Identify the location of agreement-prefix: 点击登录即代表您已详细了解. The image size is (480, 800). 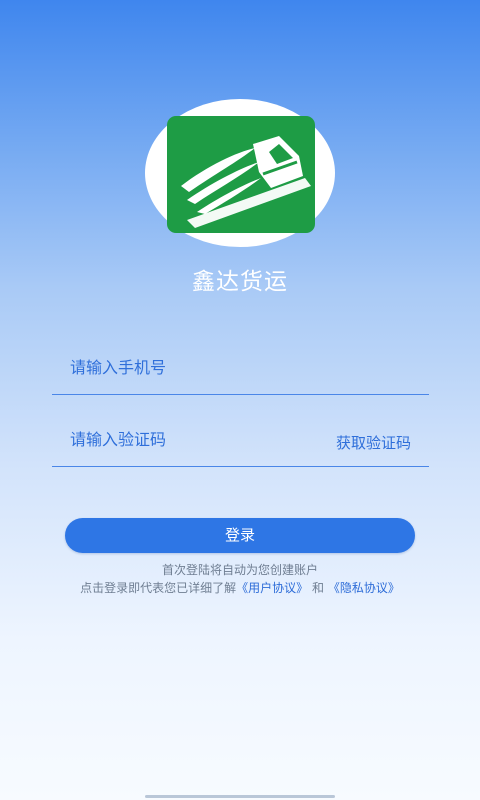
(158, 588).